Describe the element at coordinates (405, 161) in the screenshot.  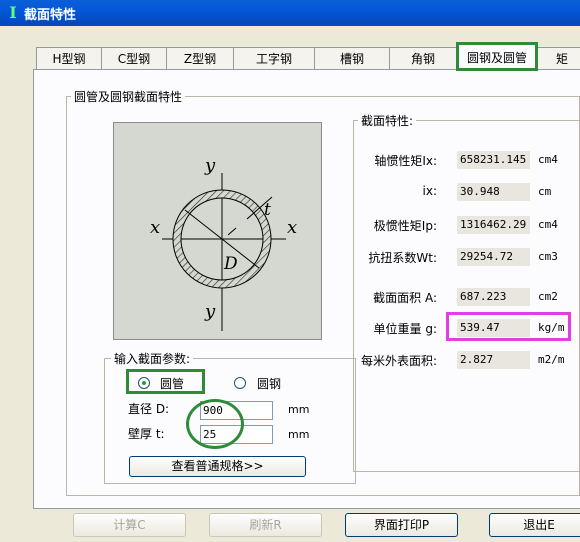
I see `prop-label-ix: 轴惯性矩Ix:` at that location.